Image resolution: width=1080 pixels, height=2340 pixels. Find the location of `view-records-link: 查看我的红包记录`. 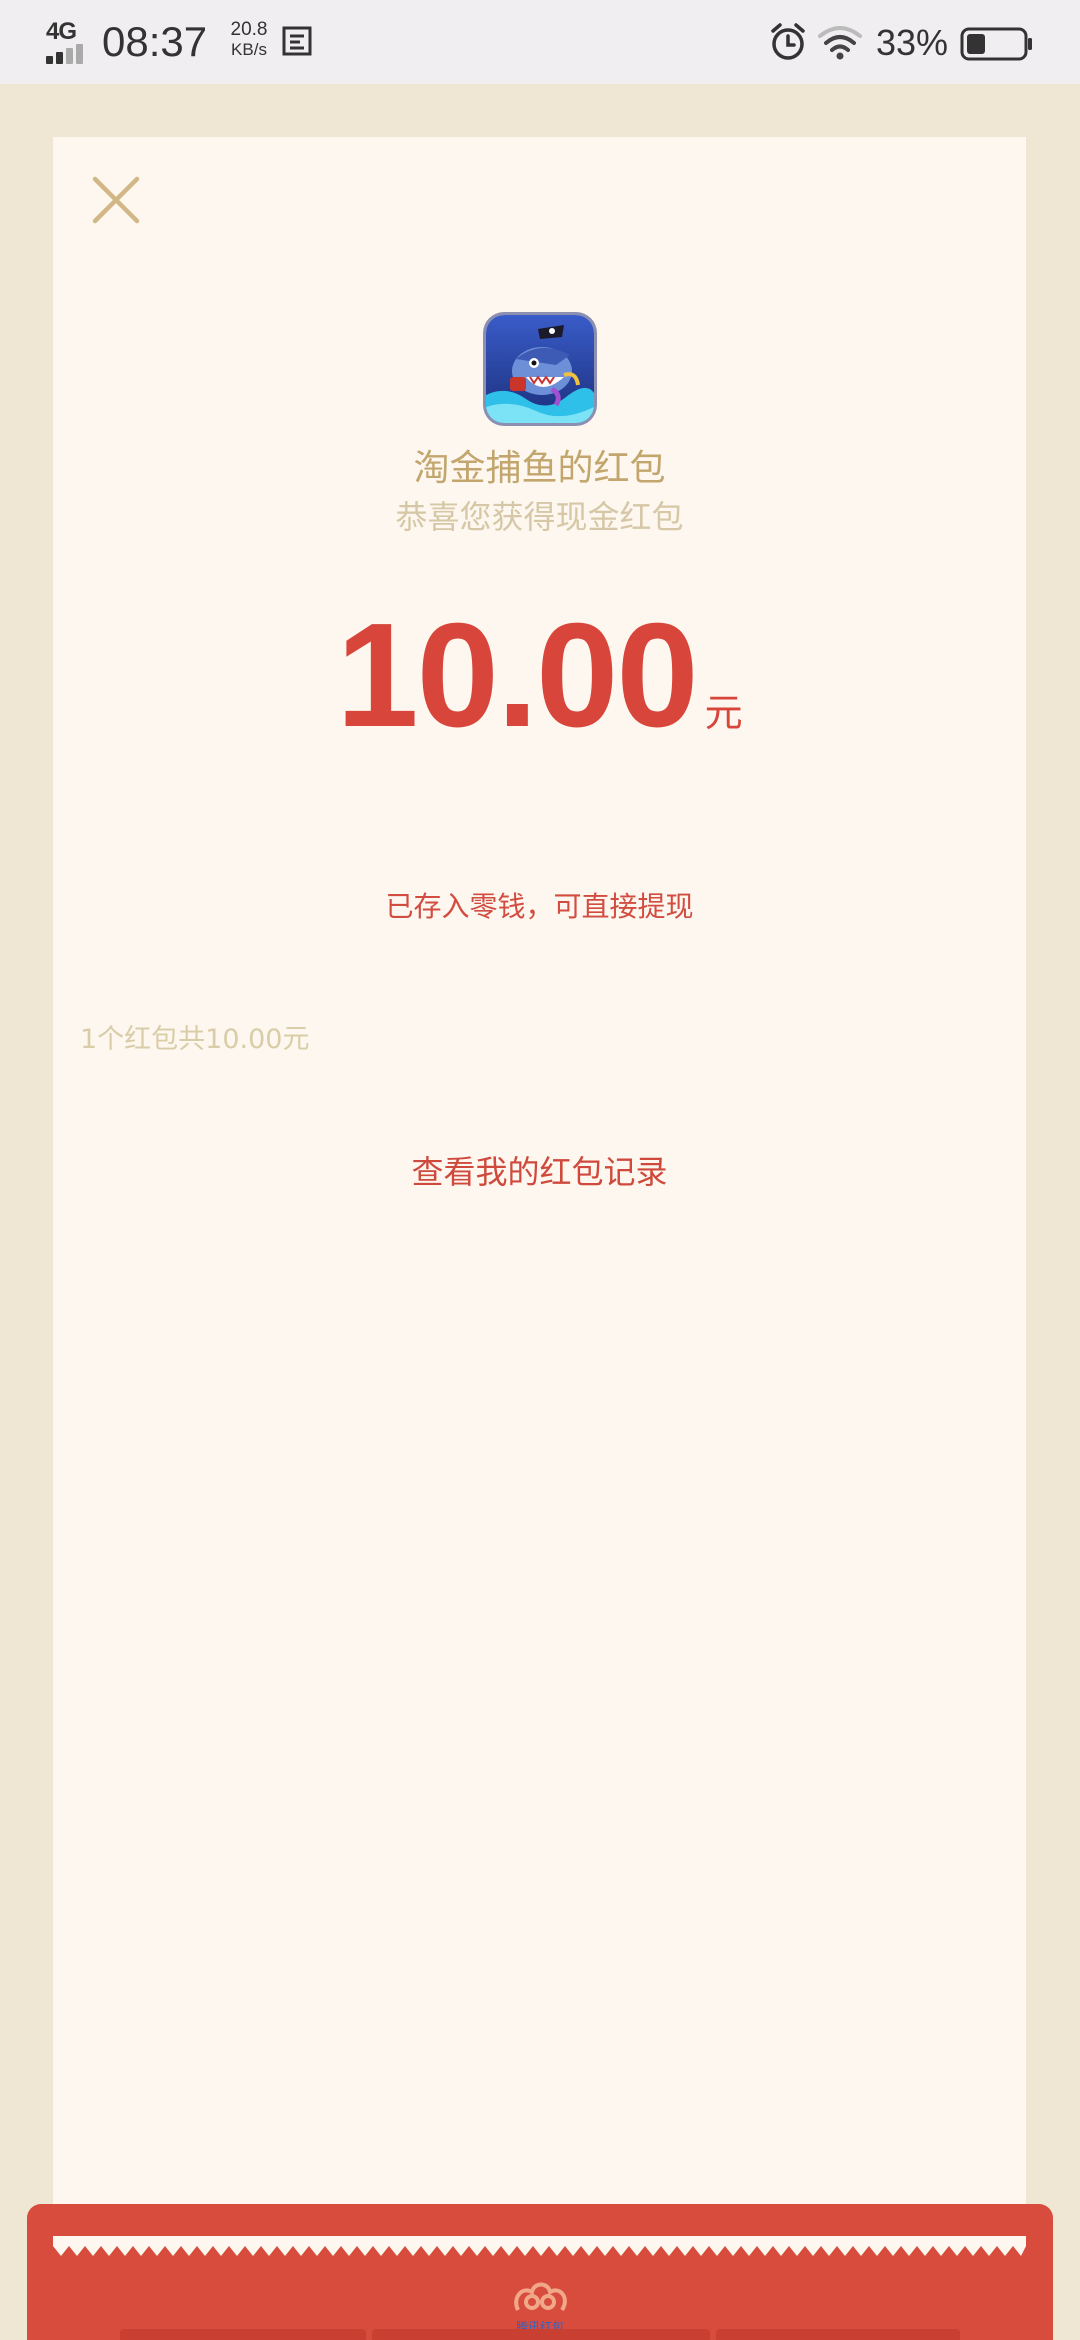

view-records-link: 查看我的红包记录 is located at coordinates (539, 1170).